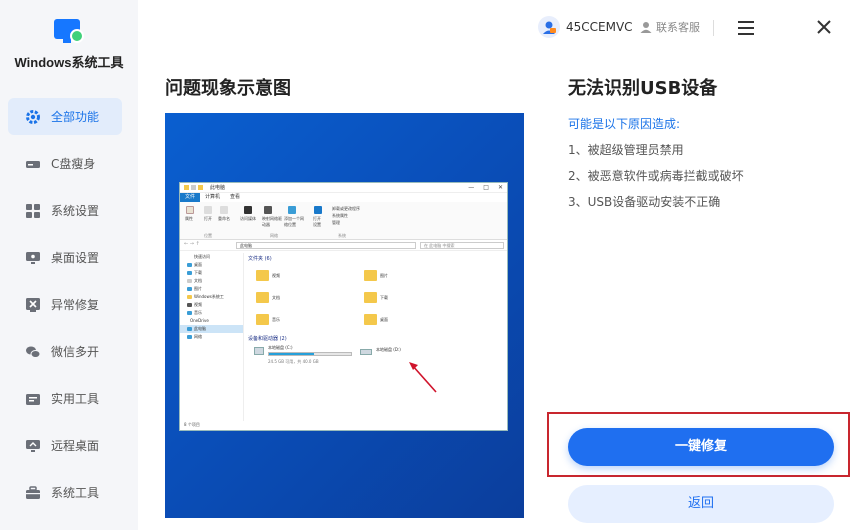  What do you see at coordinates (33, 352) in the screenshot?
I see `wechat-icon` at bounding box center [33, 352].